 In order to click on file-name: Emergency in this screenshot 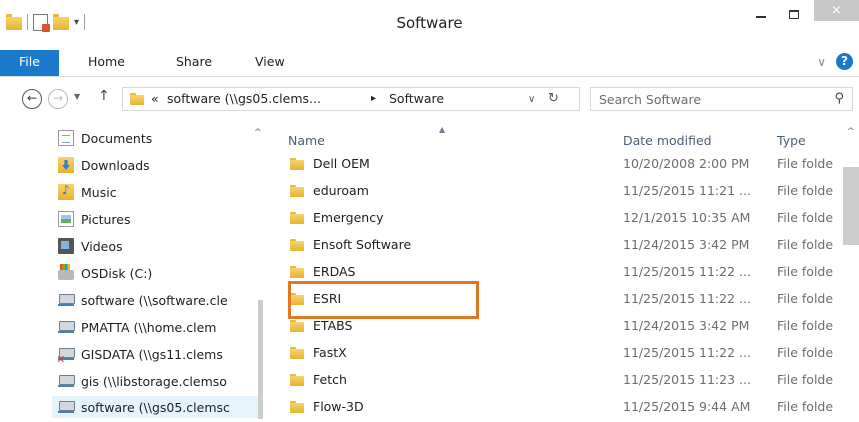, I will do `click(348, 217)`.